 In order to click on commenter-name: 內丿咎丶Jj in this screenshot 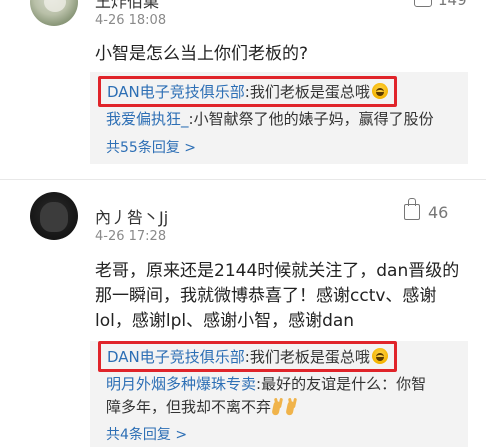, I will do `click(131, 216)`.